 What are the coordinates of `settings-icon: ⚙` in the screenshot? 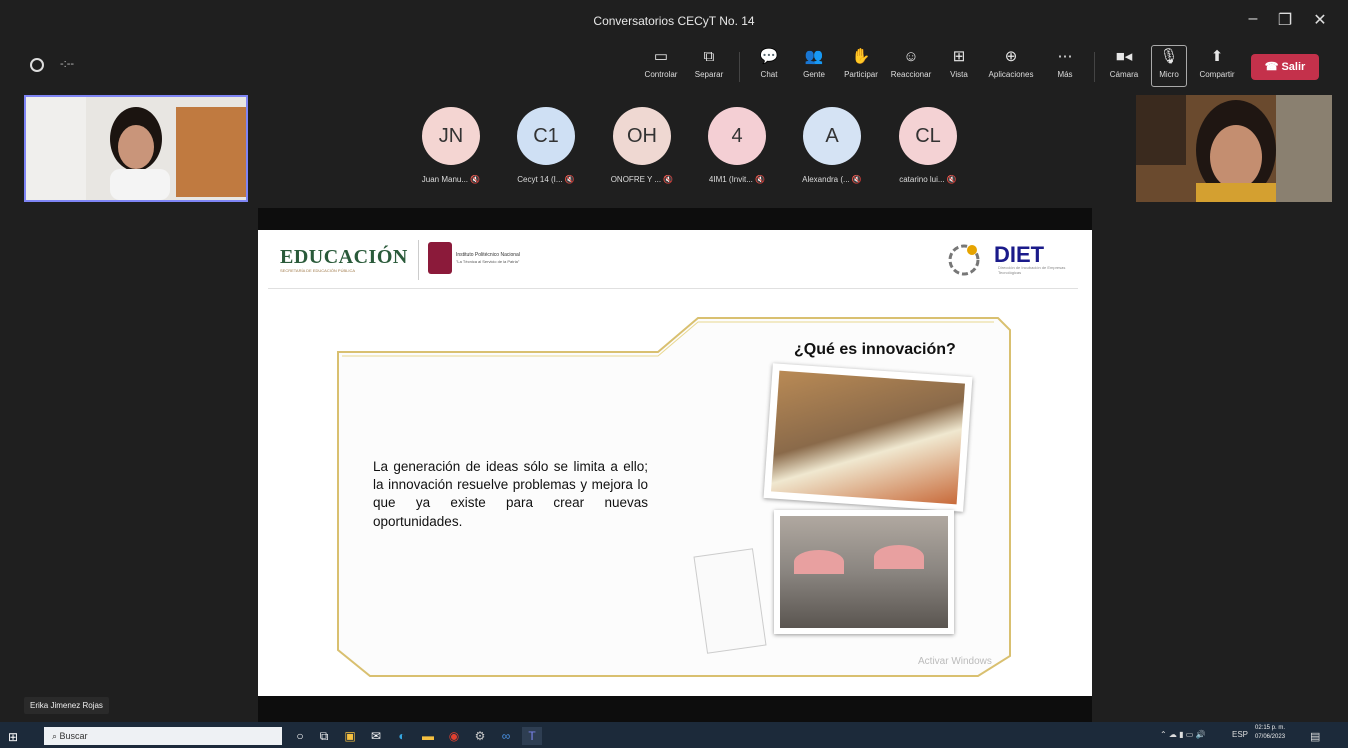 It's located at (480, 736).